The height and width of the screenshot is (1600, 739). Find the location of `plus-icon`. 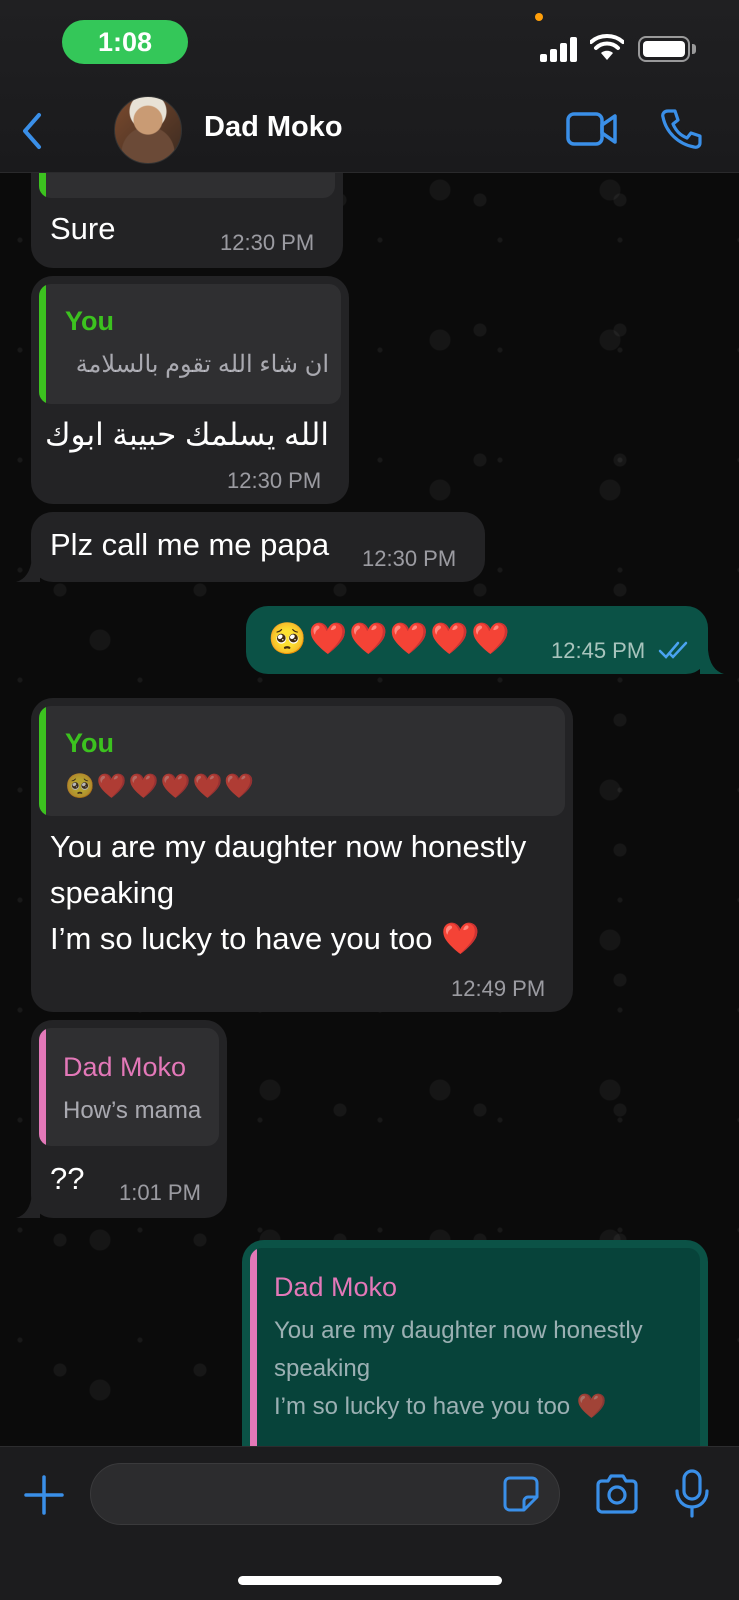

plus-icon is located at coordinates (44, 1495).